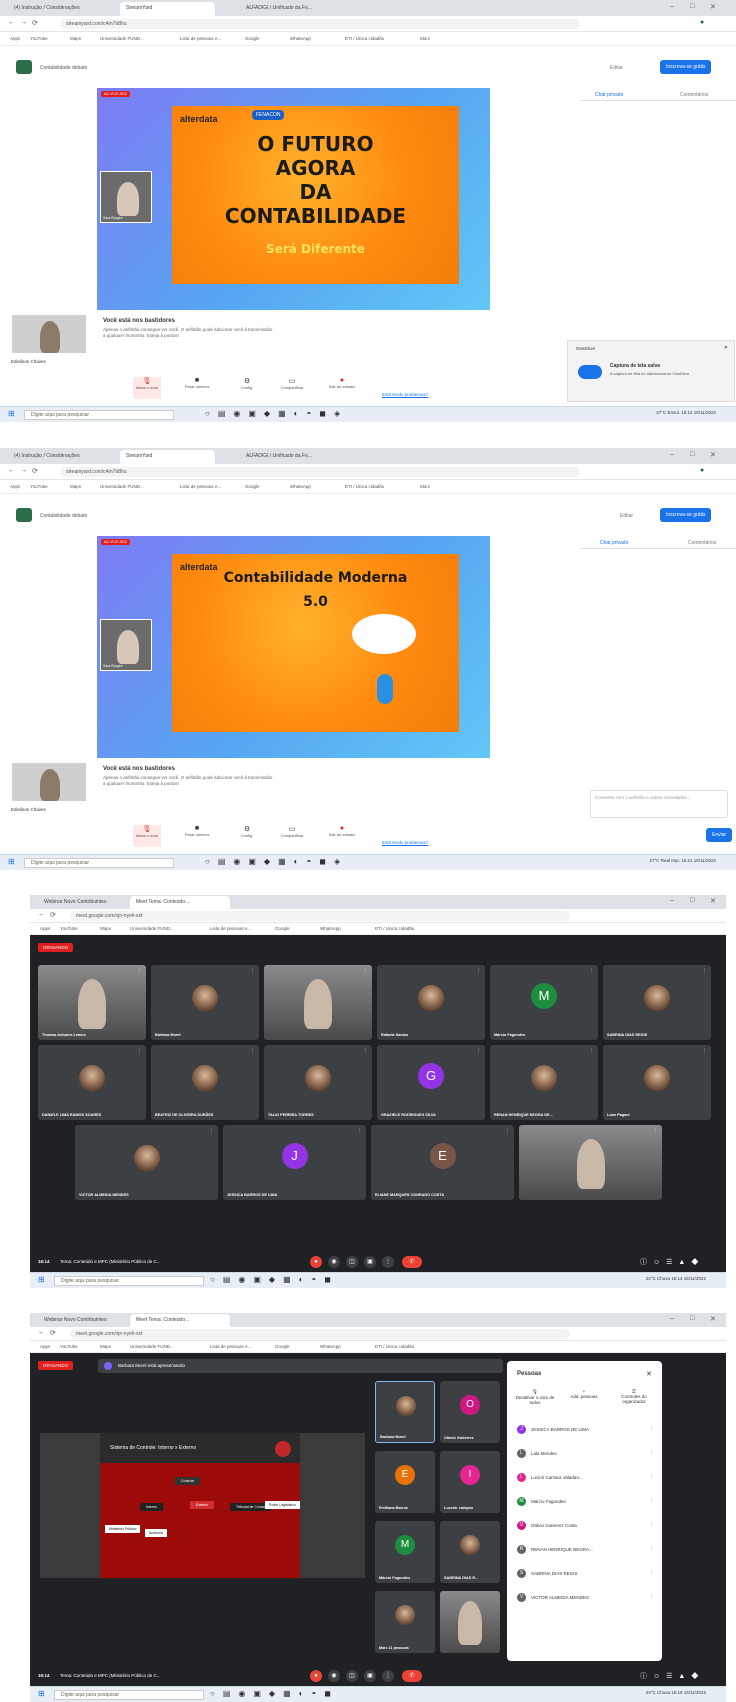  I want to click on people-list-item: O Otávio Gutierrez Costa ⋮, so click(585, 1526).